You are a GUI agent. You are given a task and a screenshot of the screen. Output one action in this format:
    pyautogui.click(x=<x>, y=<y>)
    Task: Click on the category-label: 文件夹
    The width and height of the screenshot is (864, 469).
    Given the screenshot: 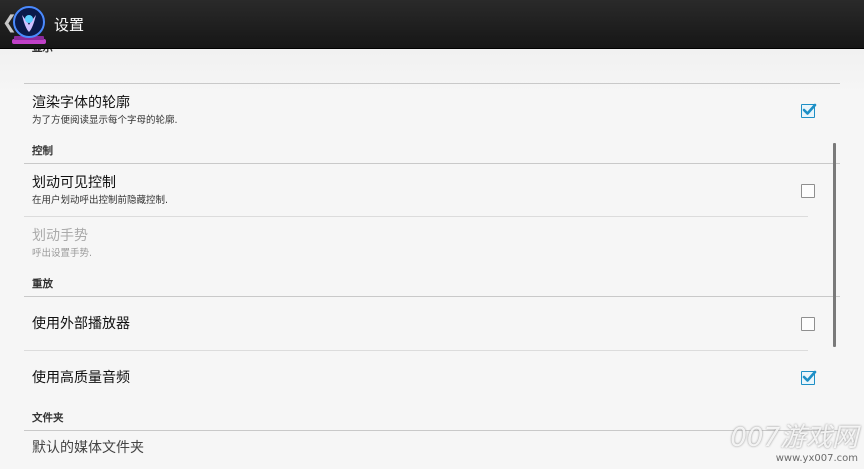 What is the action you would take?
    pyautogui.click(x=48, y=418)
    